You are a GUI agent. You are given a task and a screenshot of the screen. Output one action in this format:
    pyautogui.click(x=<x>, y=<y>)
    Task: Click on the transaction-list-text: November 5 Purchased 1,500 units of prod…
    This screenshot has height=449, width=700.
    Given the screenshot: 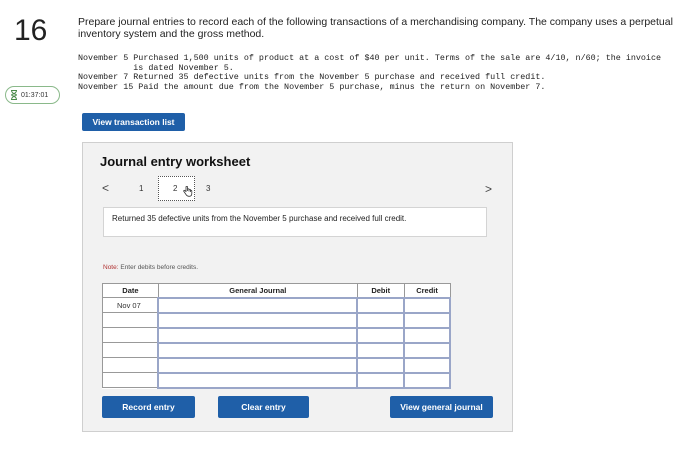 What is the action you would take?
    pyautogui.click(x=383, y=72)
    